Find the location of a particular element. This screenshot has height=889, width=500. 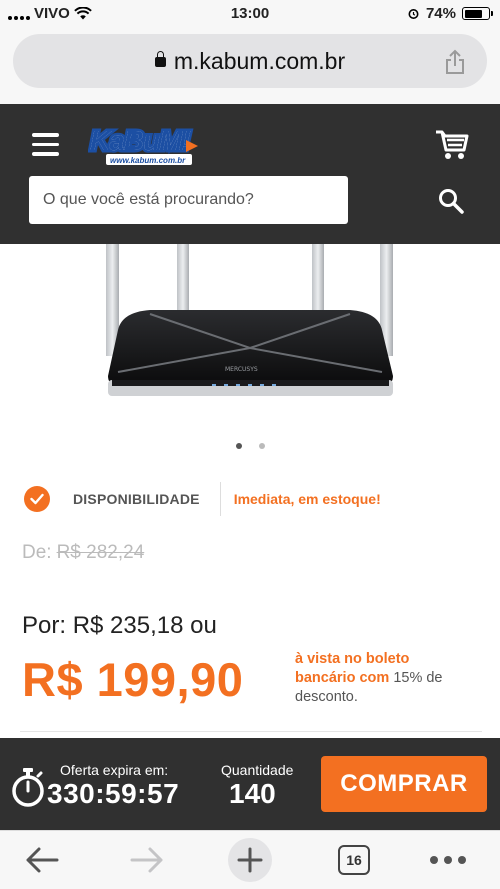

browser-chrome: m.kabum.com.br is located at coordinates (250, 66).